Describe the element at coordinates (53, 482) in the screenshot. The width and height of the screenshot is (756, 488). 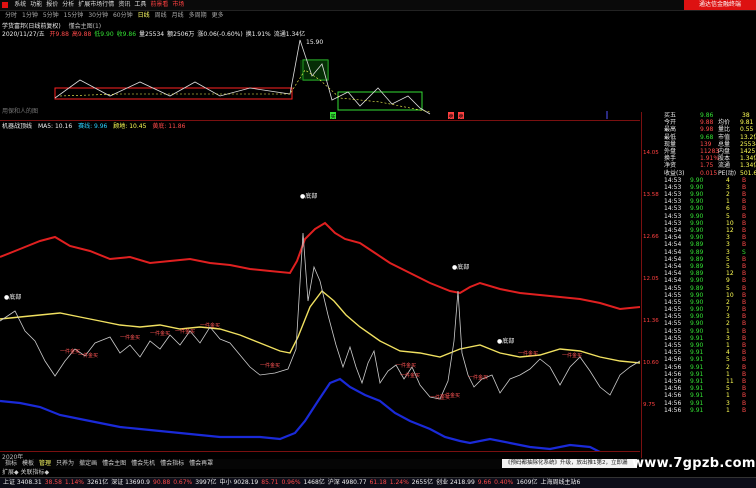
I see `status-item: 38.58` at that location.